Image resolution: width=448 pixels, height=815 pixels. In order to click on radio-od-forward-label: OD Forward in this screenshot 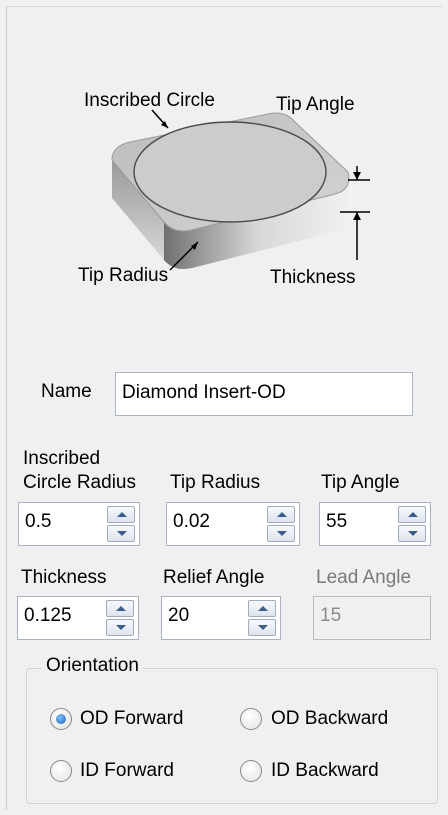, I will do `click(131, 719)`.